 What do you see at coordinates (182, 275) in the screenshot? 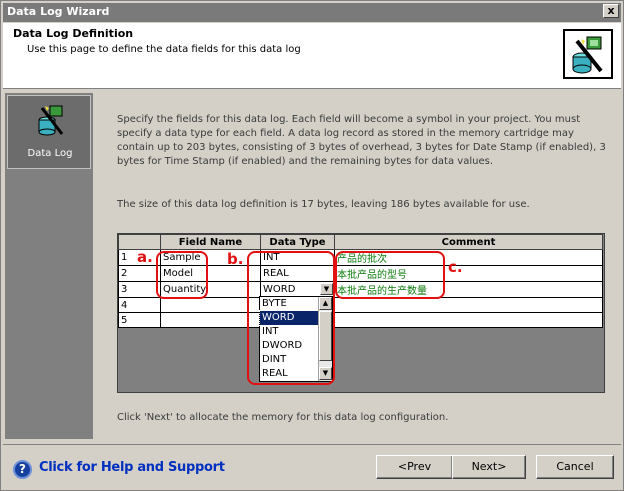
I see `annotation-box-a` at bounding box center [182, 275].